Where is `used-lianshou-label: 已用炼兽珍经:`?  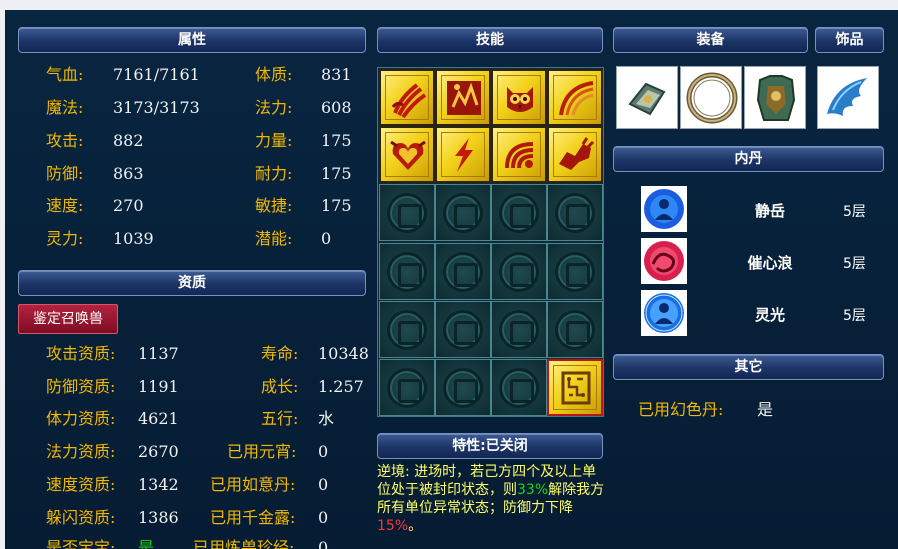
used-lianshou-label: 已用炼兽珍经: is located at coordinates (244, 543).